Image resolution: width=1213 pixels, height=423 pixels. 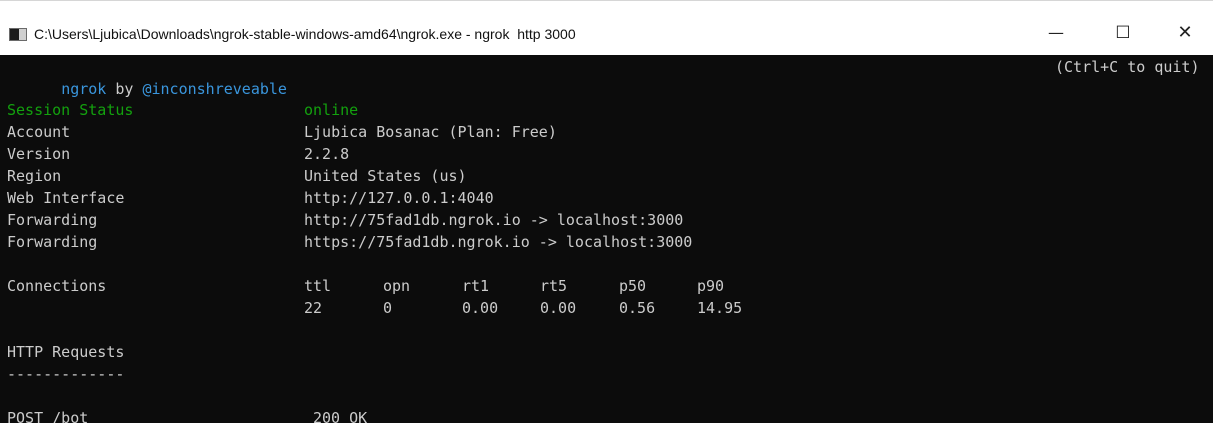 What do you see at coordinates (147, 77) in the screenshot?
I see `ngrok-header: ngrok by @inconshreveable` at bounding box center [147, 77].